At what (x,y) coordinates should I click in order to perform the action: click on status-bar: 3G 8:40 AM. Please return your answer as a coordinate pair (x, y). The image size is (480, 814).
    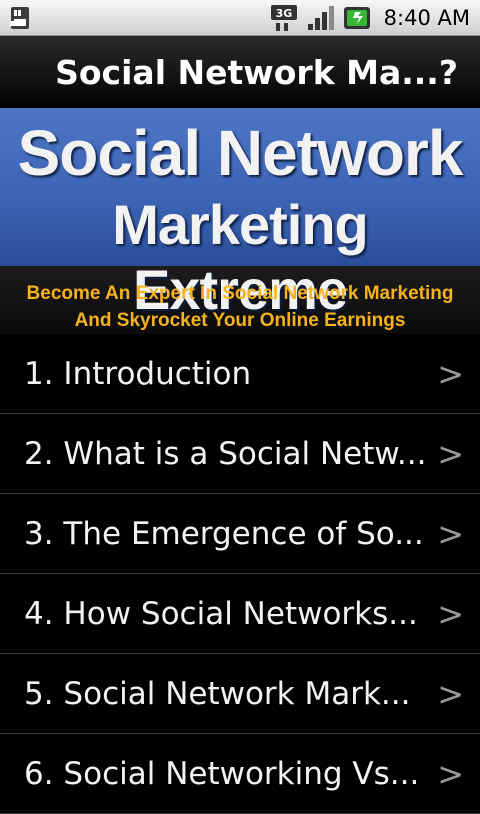
    Looking at the image, I should click on (240, 18).